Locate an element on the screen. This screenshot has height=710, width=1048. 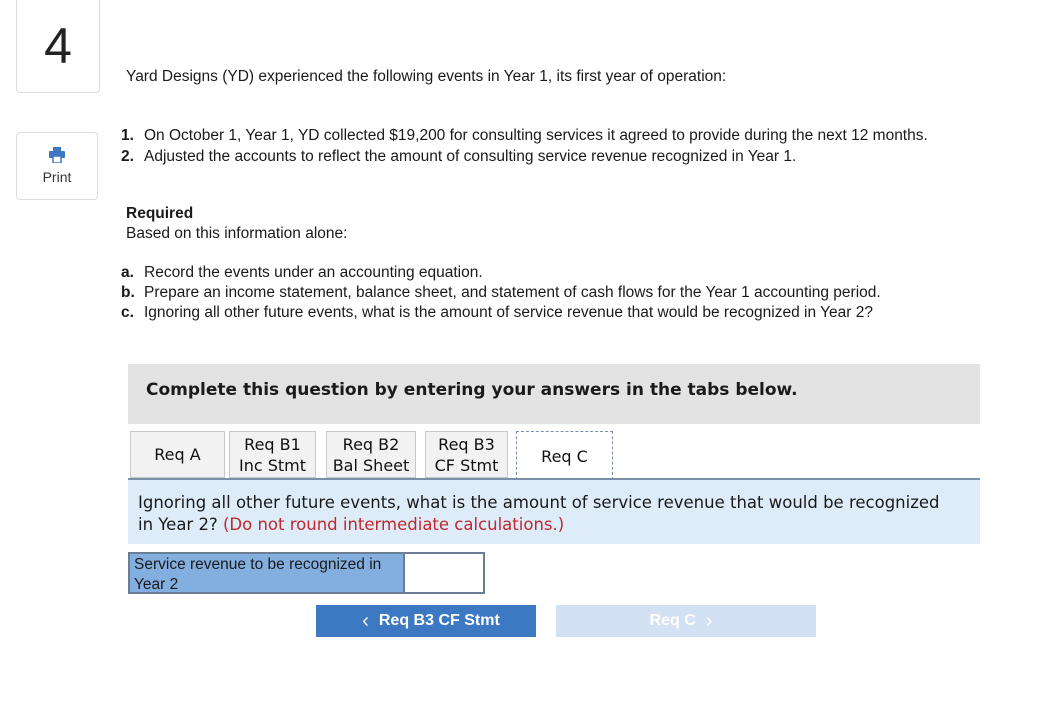
tab-req-b2: Req B2 Bal Sheet is located at coordinates (371, 454).